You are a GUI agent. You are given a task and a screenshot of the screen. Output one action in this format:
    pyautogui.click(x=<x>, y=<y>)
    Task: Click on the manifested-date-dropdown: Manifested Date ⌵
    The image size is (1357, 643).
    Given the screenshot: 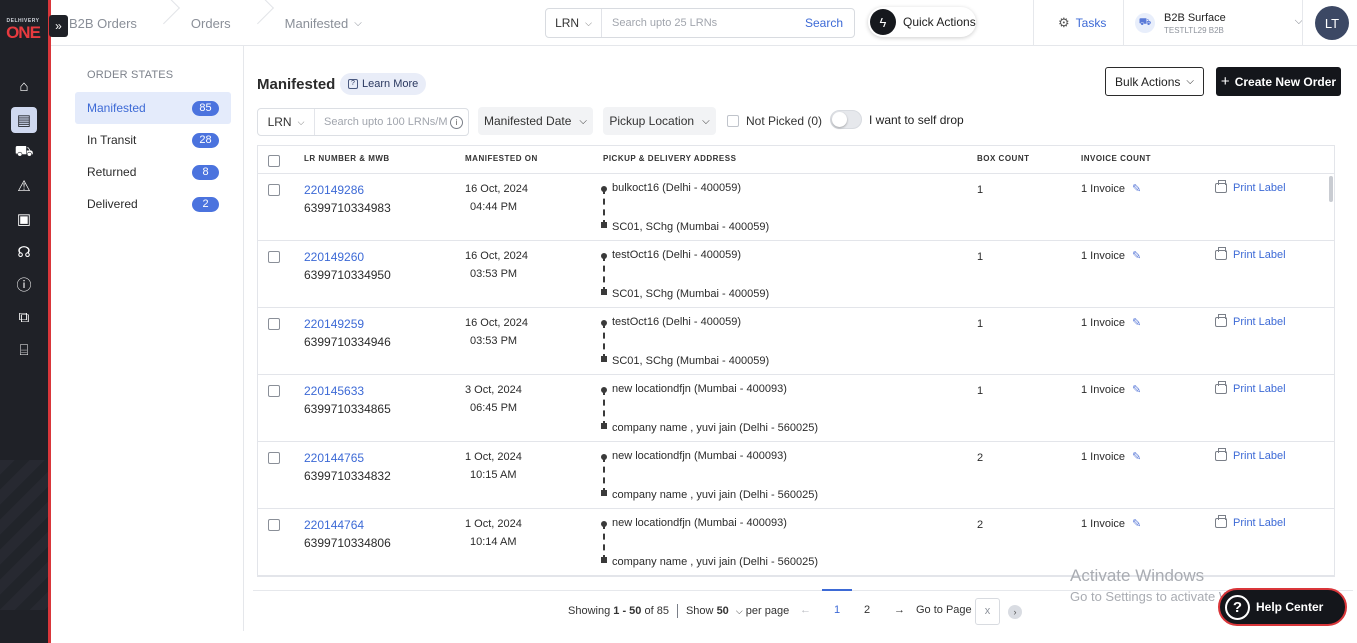 What is the action you would take?
    pyautogui.click(x=535, y=121)
    